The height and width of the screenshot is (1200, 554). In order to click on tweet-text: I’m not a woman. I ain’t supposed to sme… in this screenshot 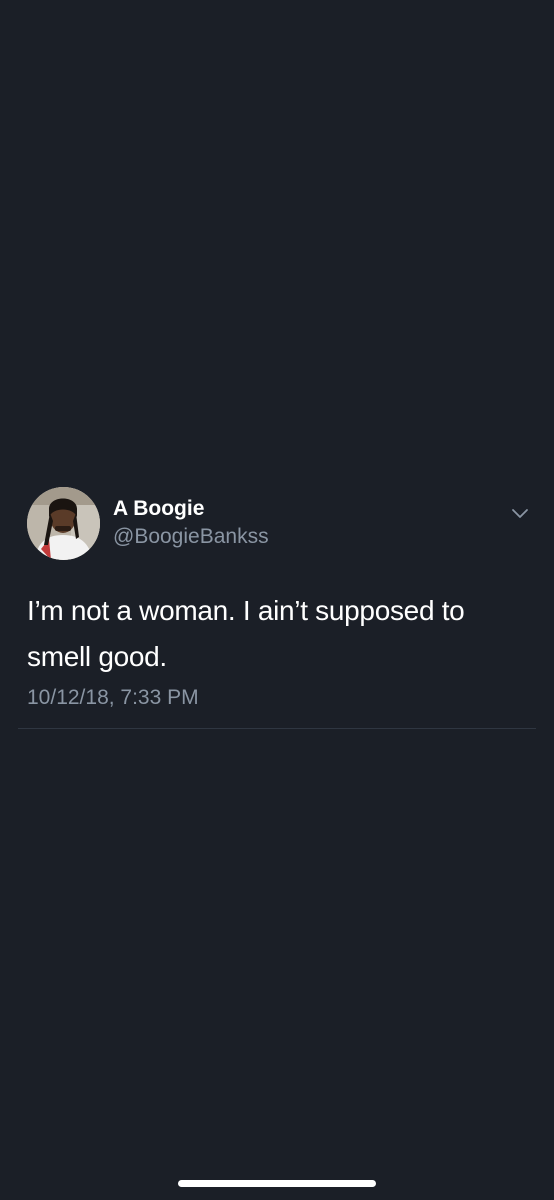, I will do `click(246, 633)`.